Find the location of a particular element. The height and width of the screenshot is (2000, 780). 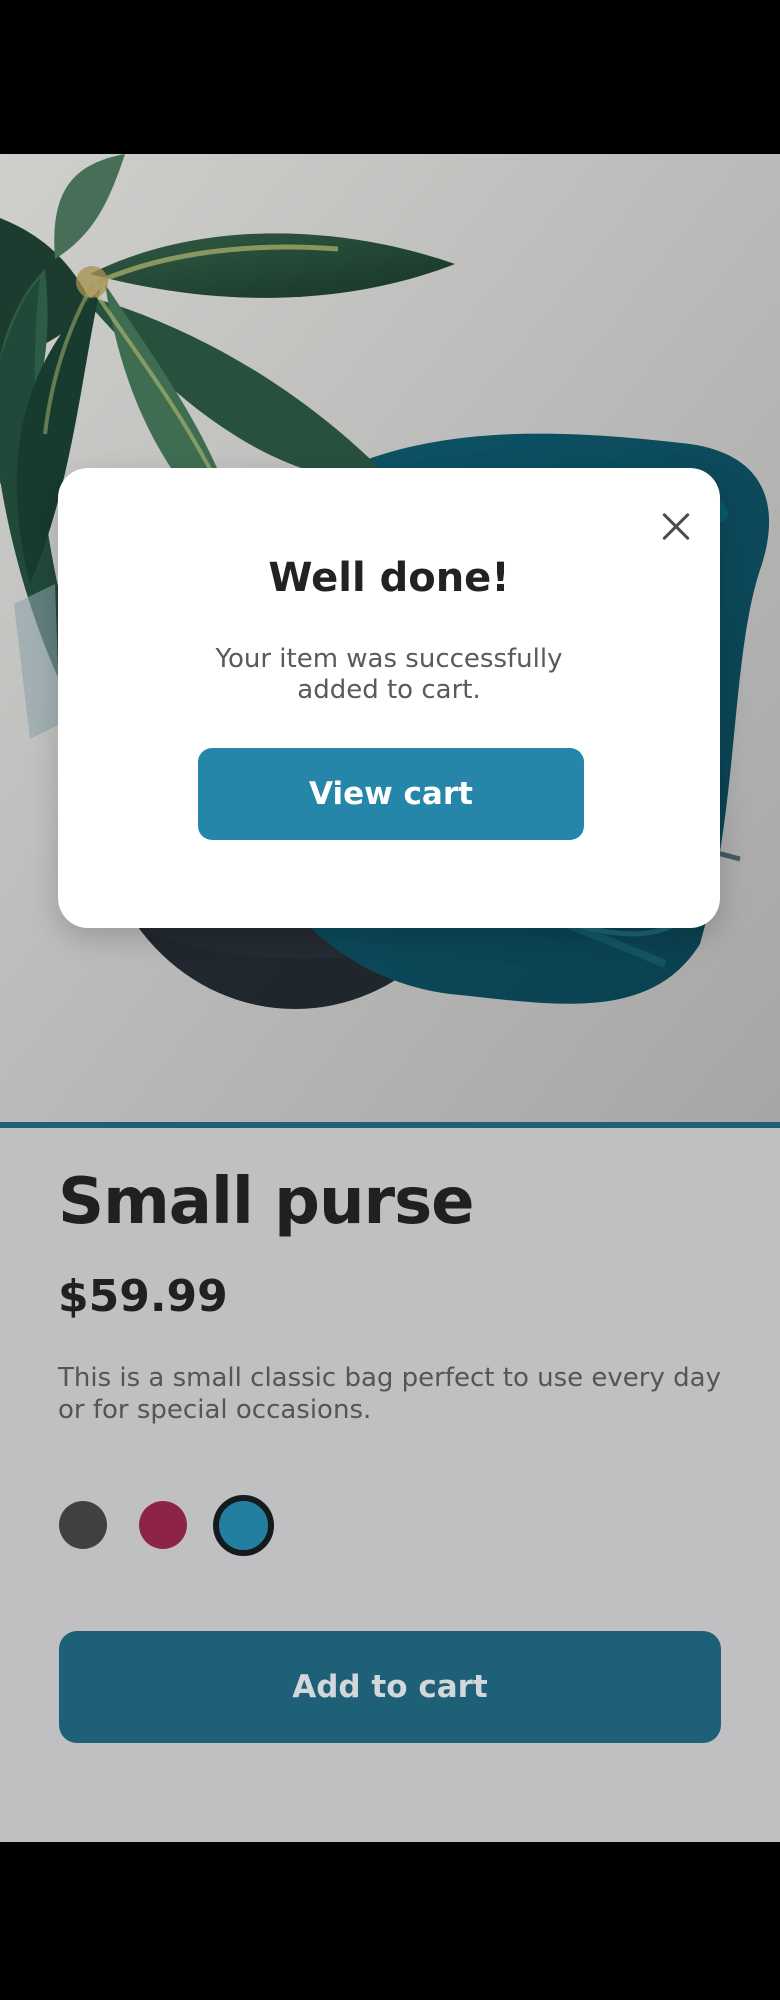

color-swatch-teal-selected is located at coordinates (243, 1525).